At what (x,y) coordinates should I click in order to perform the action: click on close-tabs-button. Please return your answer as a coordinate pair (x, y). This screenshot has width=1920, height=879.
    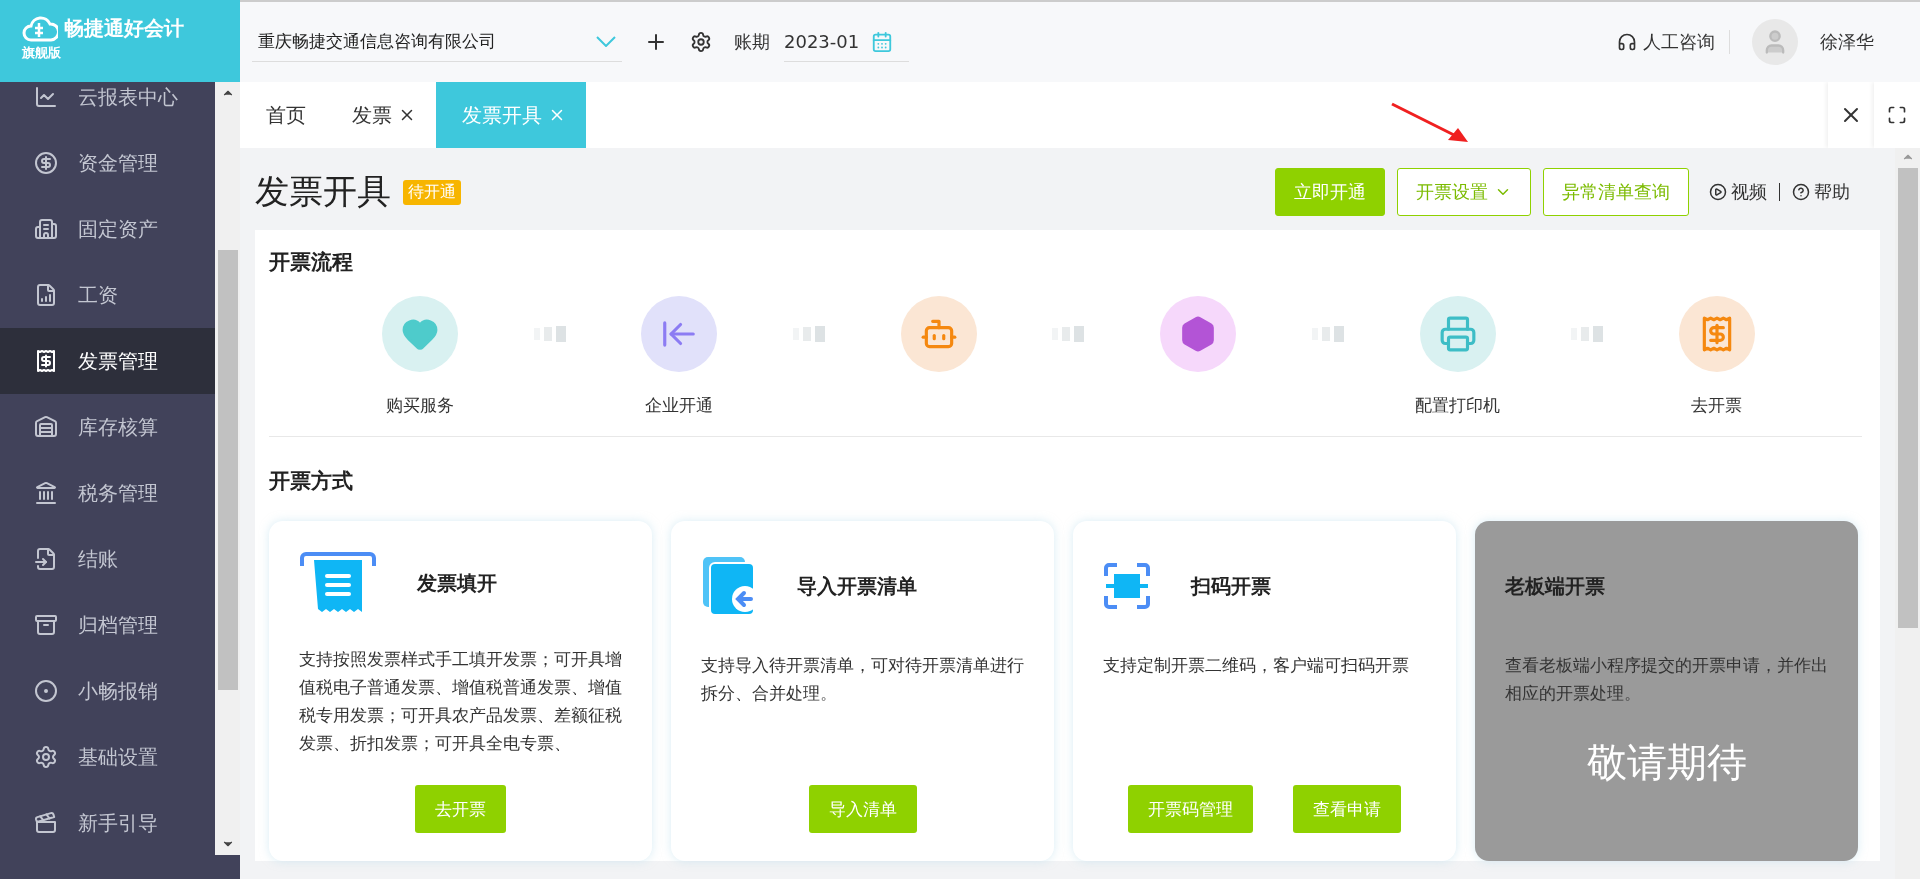
    Looking at the image, I should click on (1851, 115).